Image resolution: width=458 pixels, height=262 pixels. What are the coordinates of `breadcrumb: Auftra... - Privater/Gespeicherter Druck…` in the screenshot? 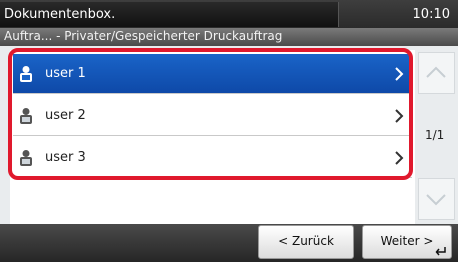 It's located at (143, 36).